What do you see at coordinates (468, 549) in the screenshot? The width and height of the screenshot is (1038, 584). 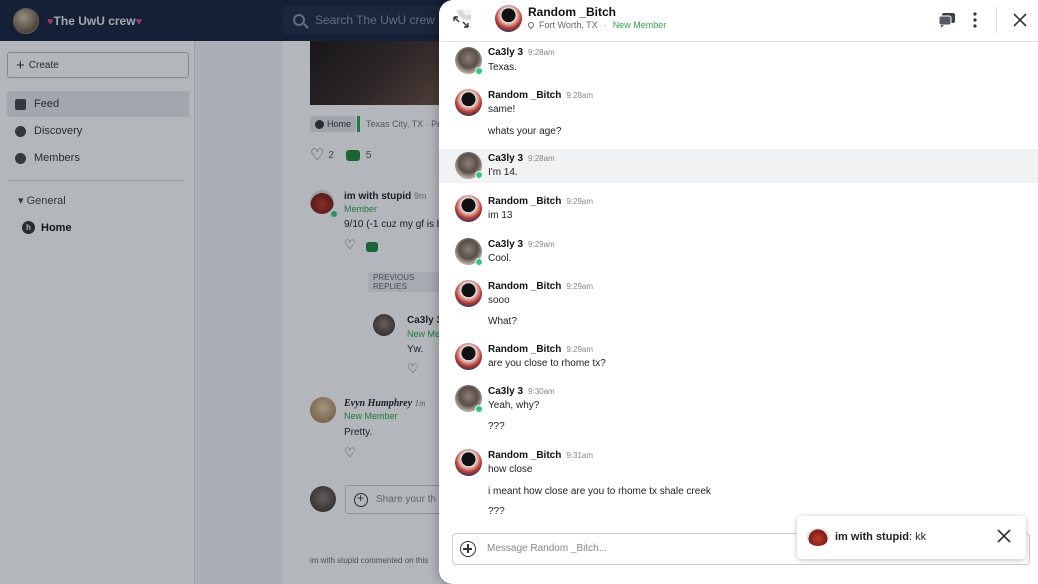 I see `add-attachment-icon` at bounding box center [468, 549].